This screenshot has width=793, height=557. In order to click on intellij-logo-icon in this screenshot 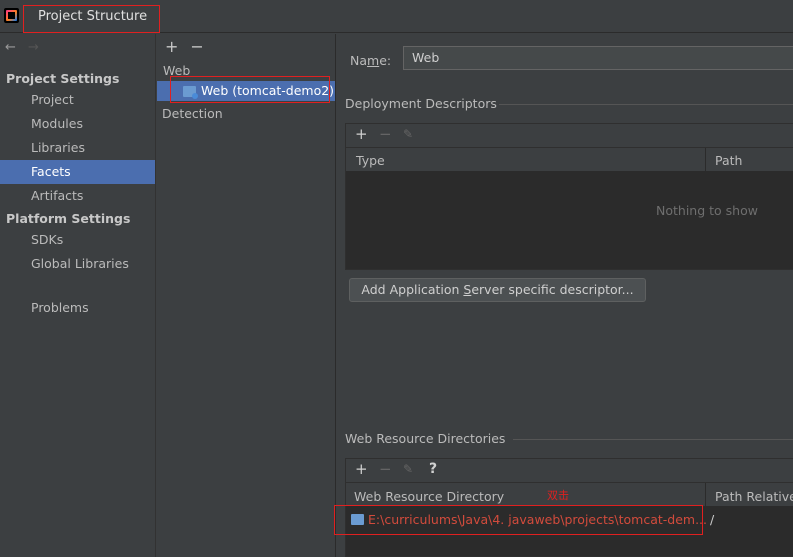, I will do `click(11, 15)`.